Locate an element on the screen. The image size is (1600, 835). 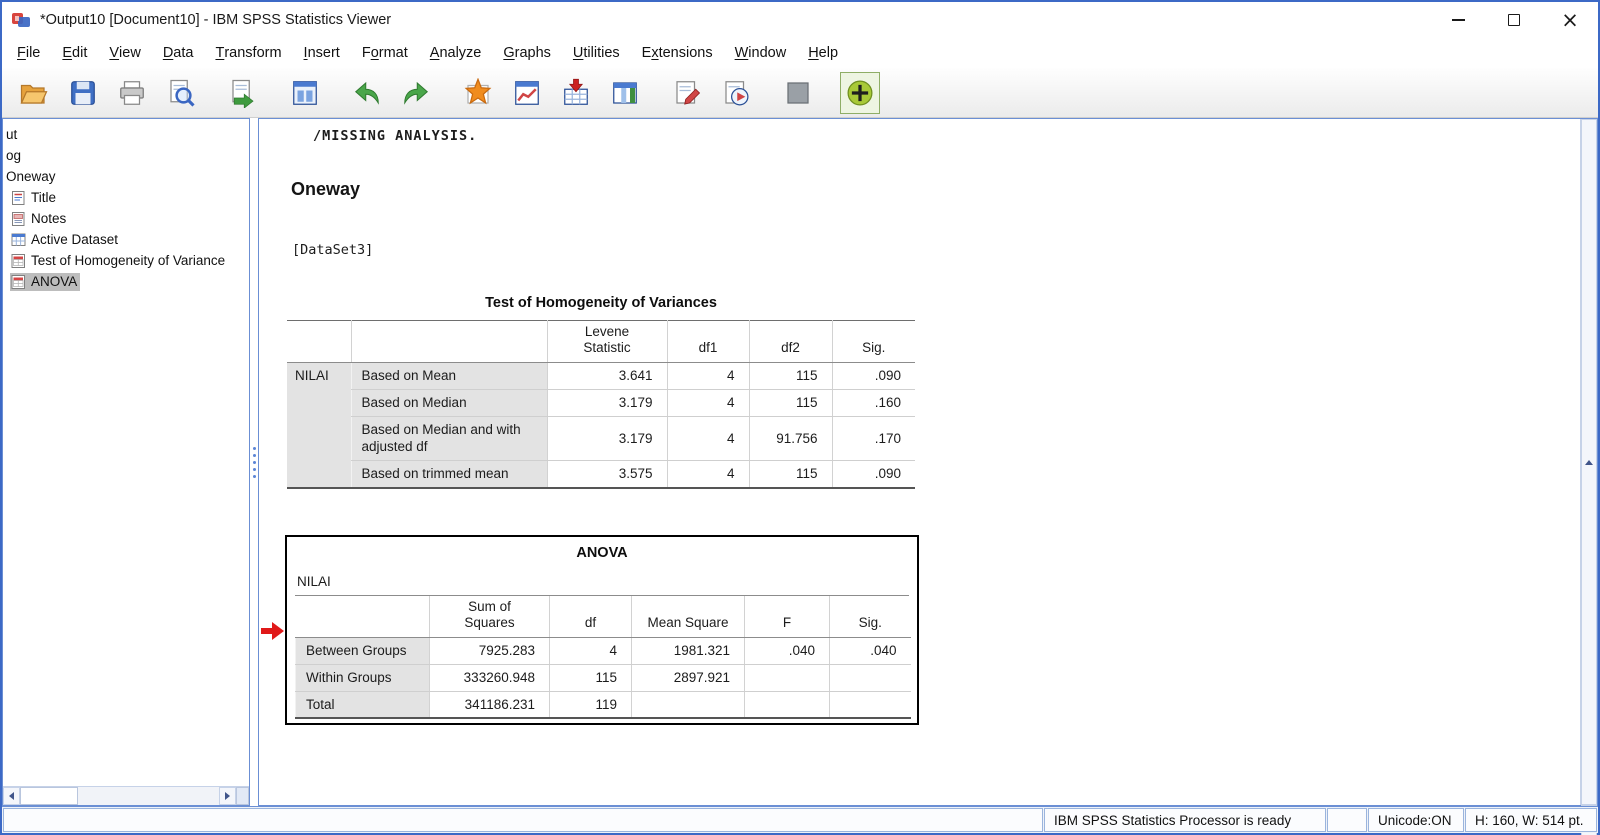
scroll-track is located at coordinates (148, 796).